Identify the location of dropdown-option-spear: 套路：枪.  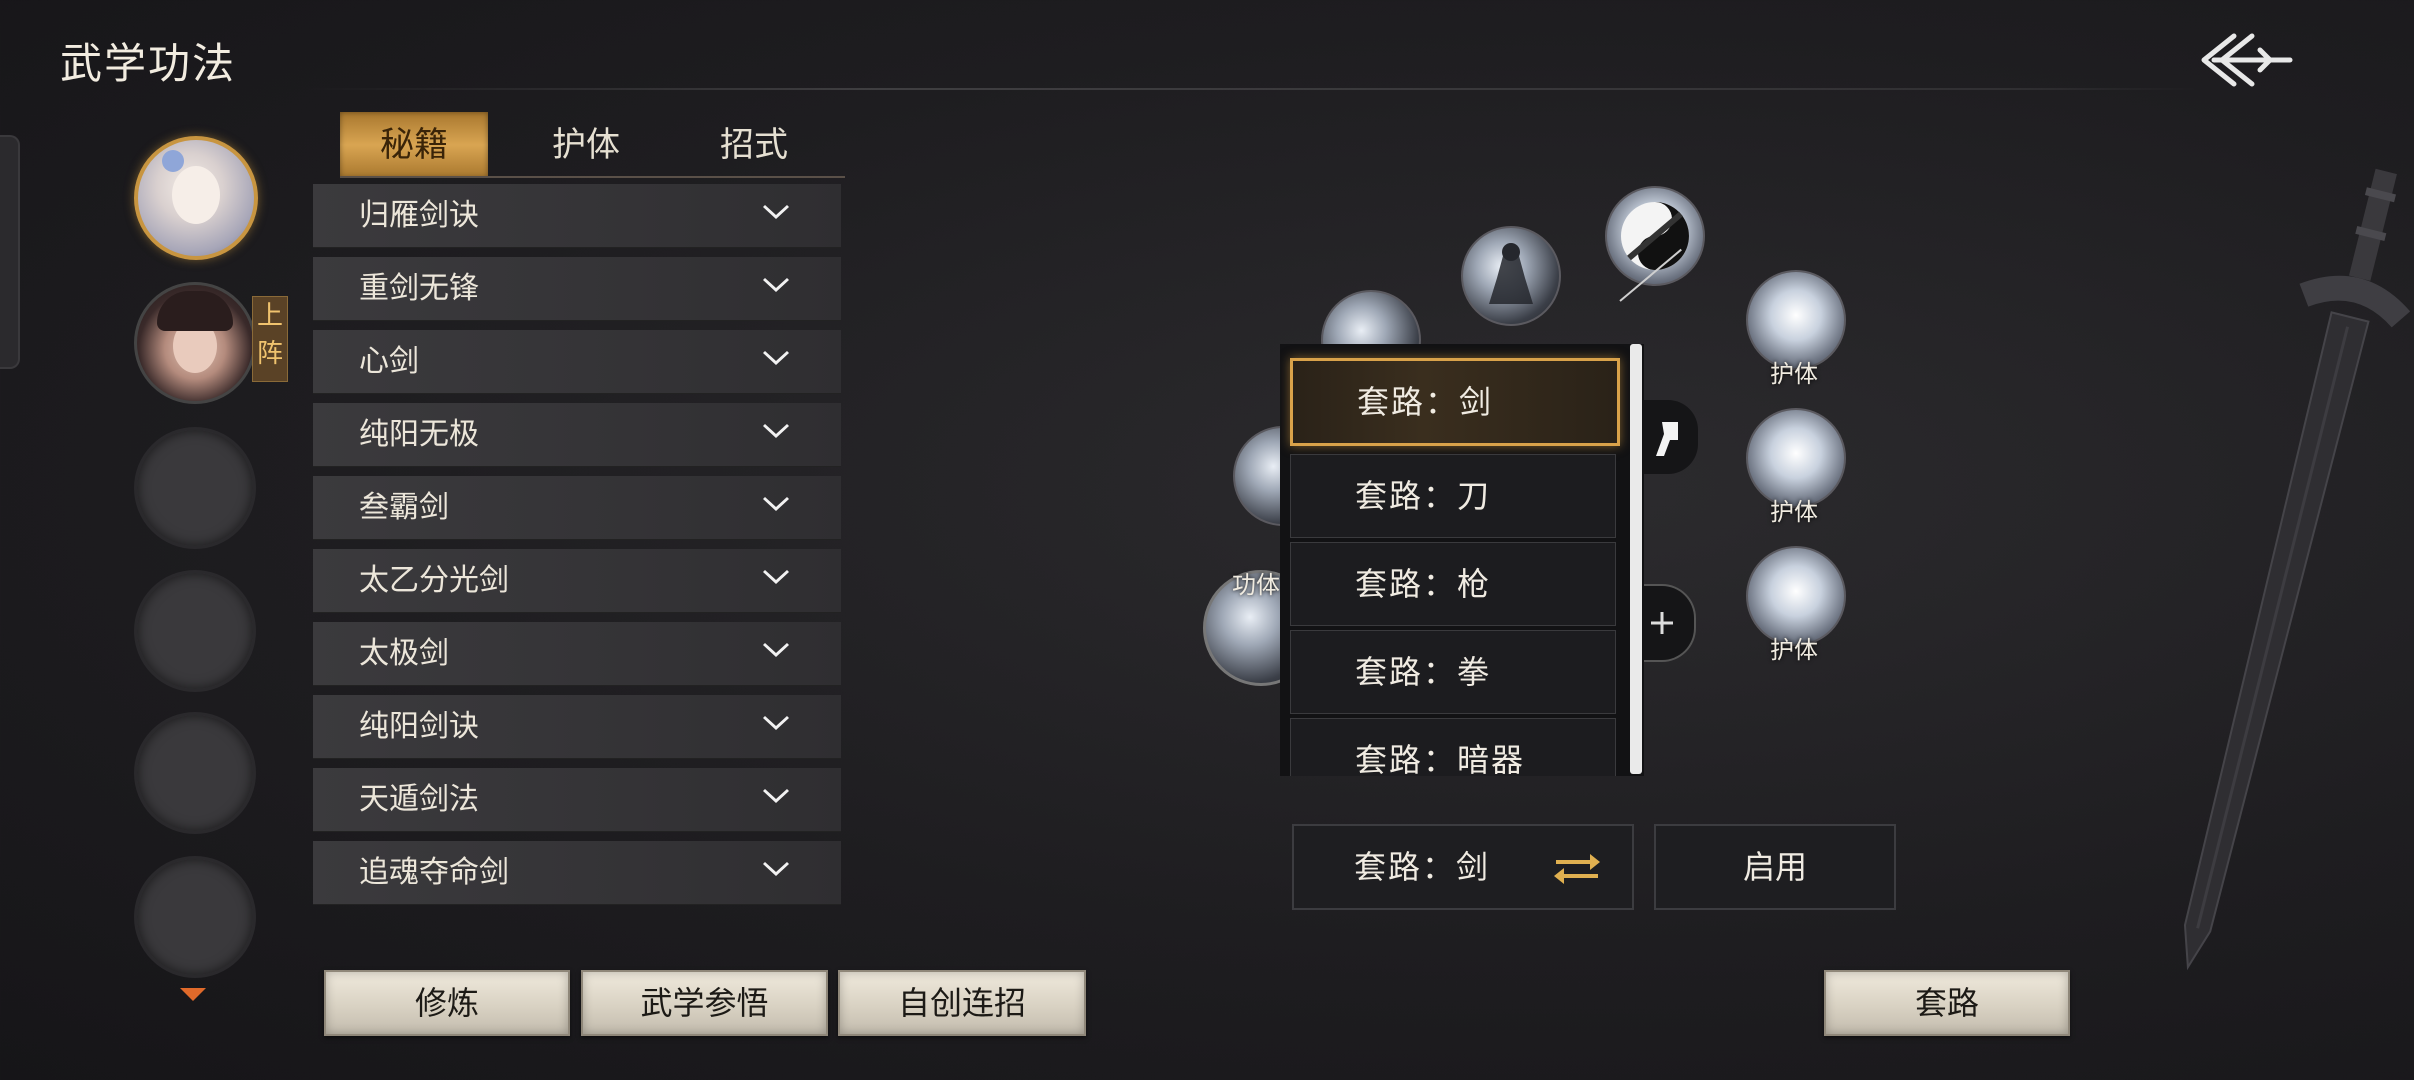
(1453, 584).